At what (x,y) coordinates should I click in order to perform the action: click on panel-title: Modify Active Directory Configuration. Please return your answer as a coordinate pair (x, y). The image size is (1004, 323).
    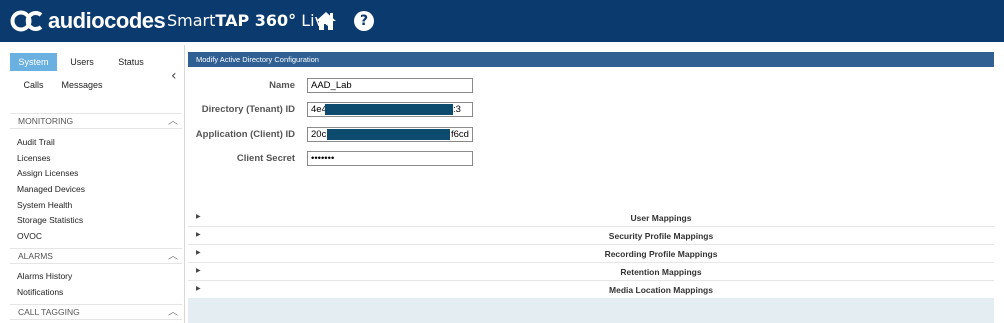
    Looking at the image, I should click on (591, 59).